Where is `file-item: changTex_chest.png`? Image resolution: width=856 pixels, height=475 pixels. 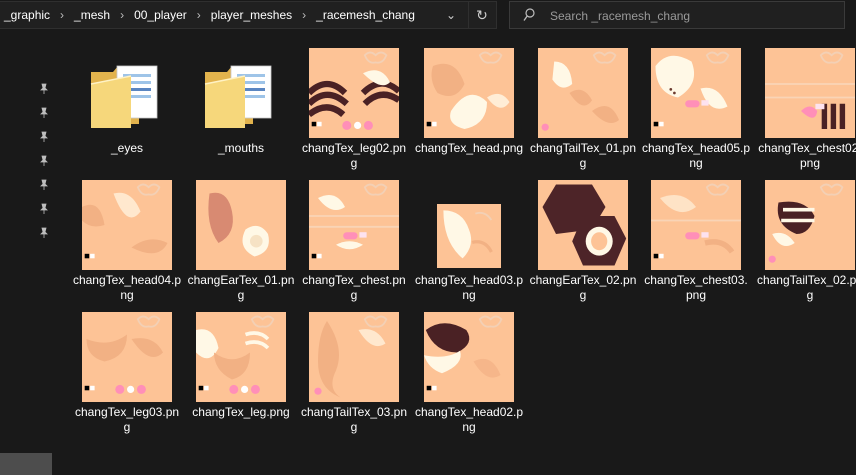
file-item: changTex_chest.png is located at coordinates (354, 241).